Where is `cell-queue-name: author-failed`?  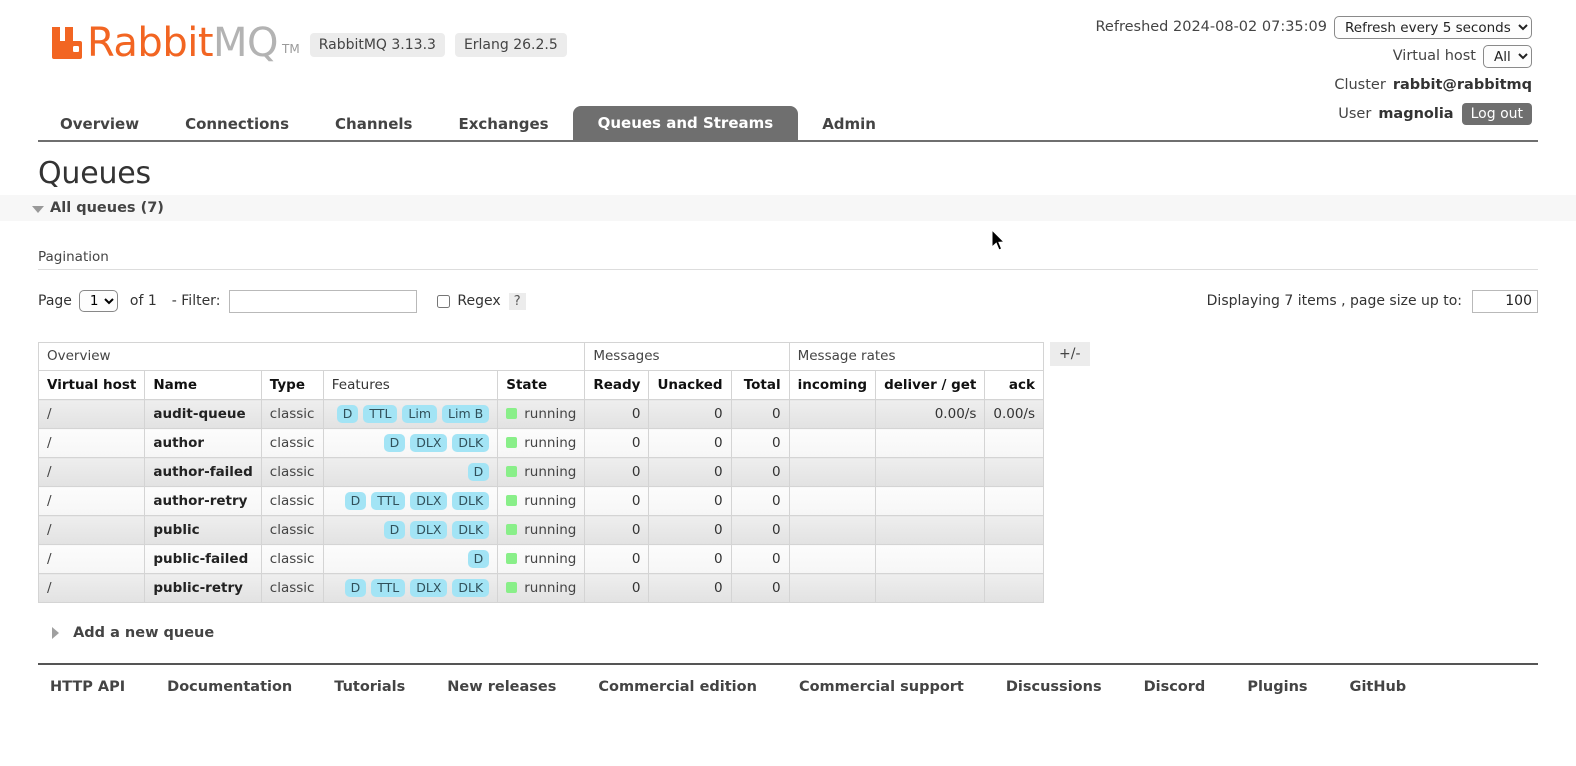 cell-queue-name: author-failed is located at coordinates (203, 472).